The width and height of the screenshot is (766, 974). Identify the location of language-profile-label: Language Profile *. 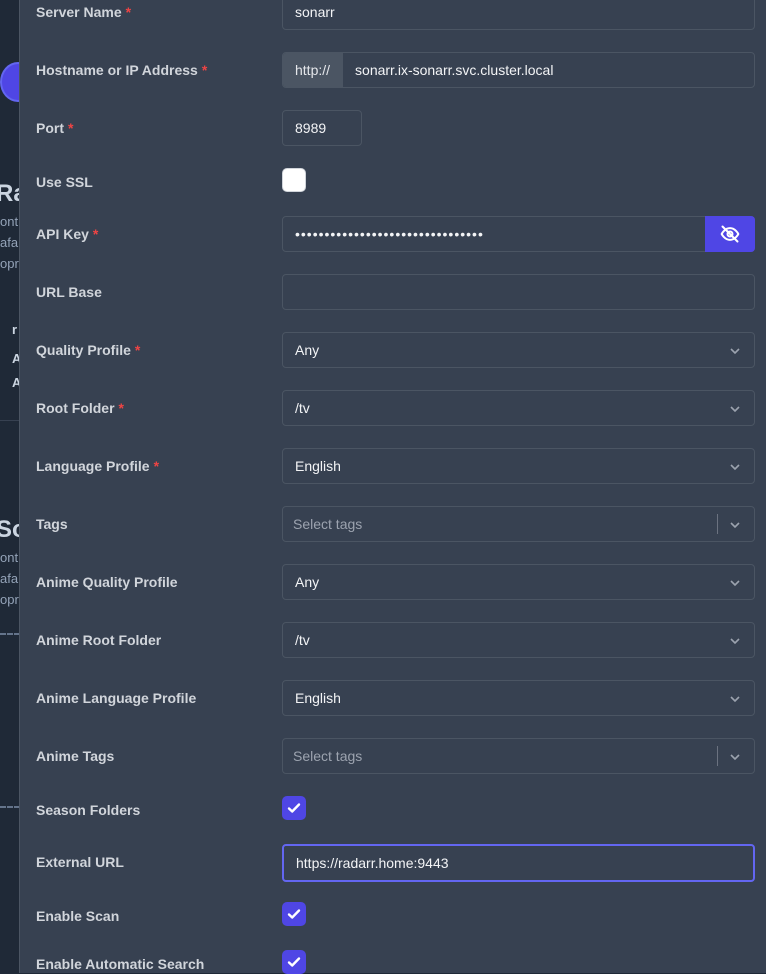
(98, 466).